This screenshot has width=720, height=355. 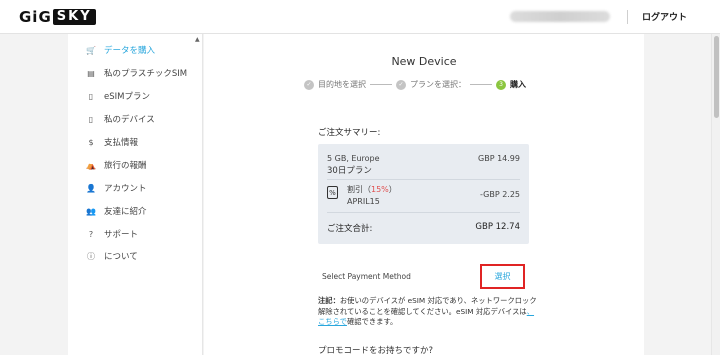 What do you see at coordinates (91, 142) in the screenshot?
I see `dollar-icon: $` at bounding box center [91, 142].